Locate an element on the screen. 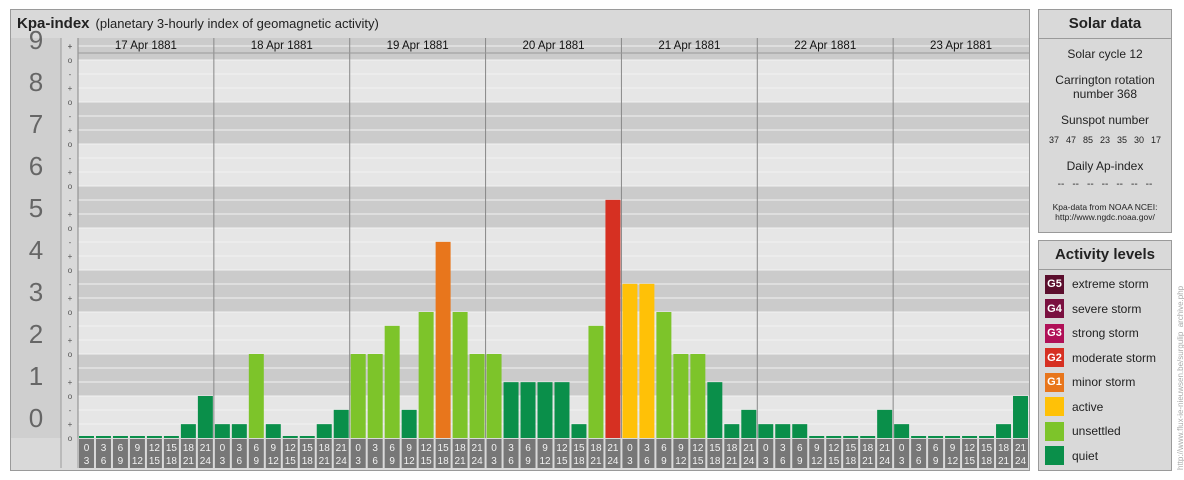 Image resolution: width=1184 pixels, height=480 pixels. y-tick-label: 6 is located at coordinates (36, 166).